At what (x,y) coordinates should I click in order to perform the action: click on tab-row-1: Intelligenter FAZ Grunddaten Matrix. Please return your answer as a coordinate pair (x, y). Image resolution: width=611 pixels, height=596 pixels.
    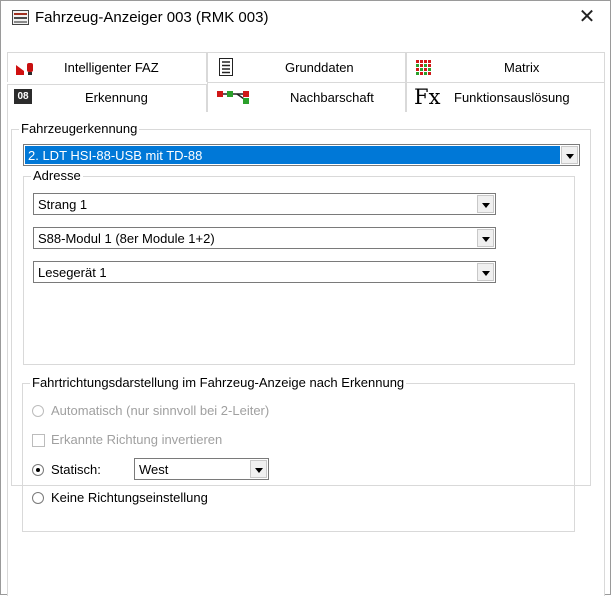
    Looking at the image, I should click on (306, 67).